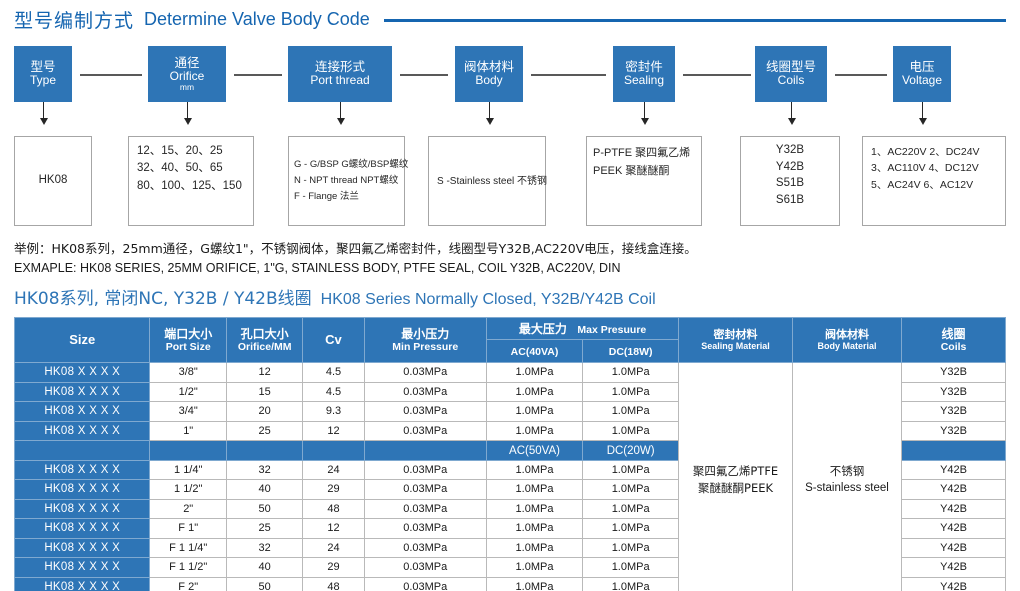  I want to click on flow-box-voltage-en: Voltage, so click(922, 80).